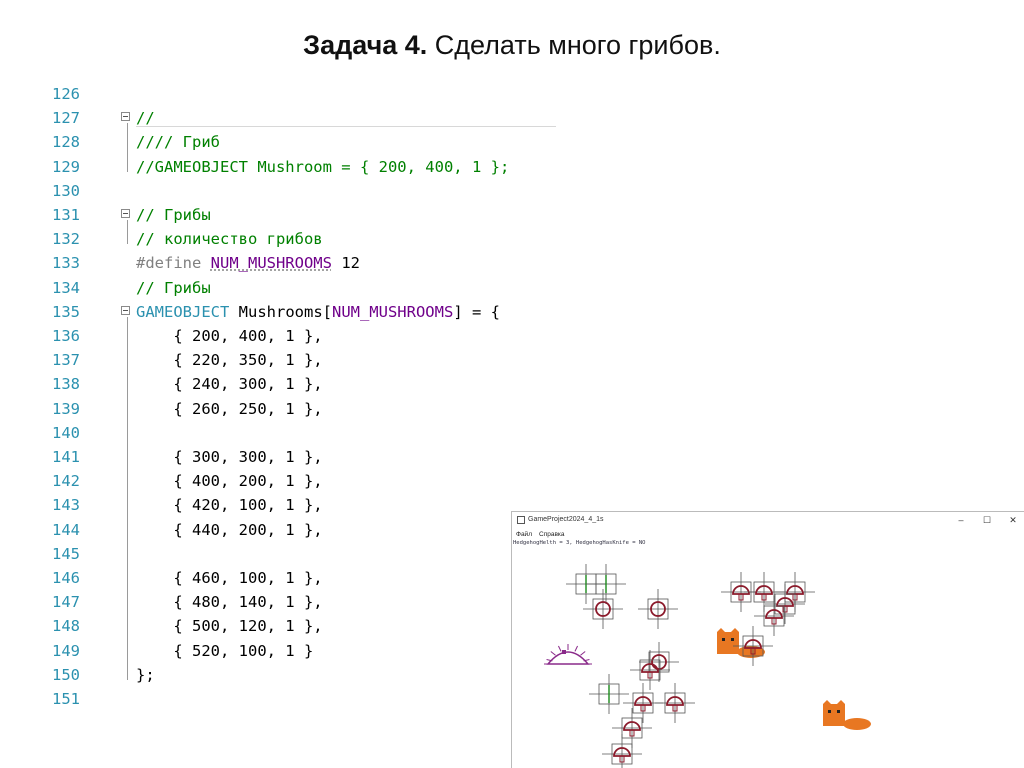 This screenshot has width=1024, height=768. What do you see at coordinates (66, 626) in the screenshot?
I see `line-number: 148` at bounding box center [66, 626].